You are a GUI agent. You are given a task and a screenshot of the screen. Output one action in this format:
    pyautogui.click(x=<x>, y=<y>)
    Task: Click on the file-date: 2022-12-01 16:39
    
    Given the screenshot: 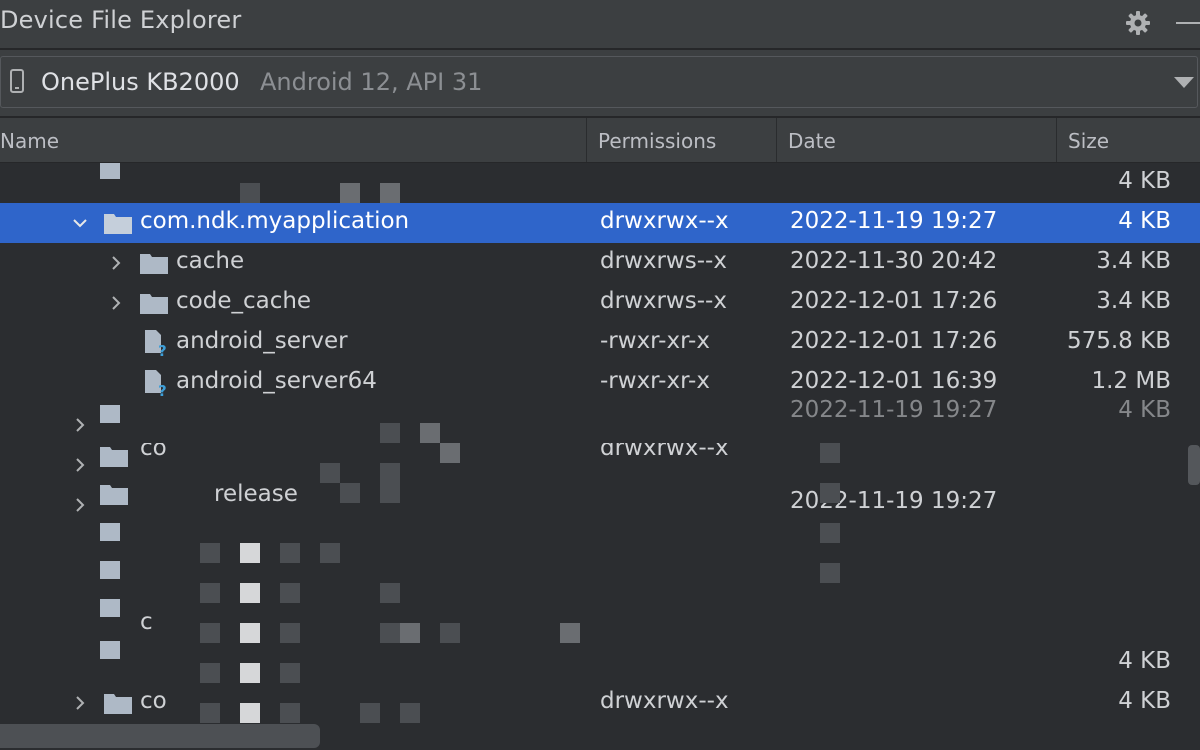 What is the action you would take?
    pyautogui.click(x=894, y=381)
    